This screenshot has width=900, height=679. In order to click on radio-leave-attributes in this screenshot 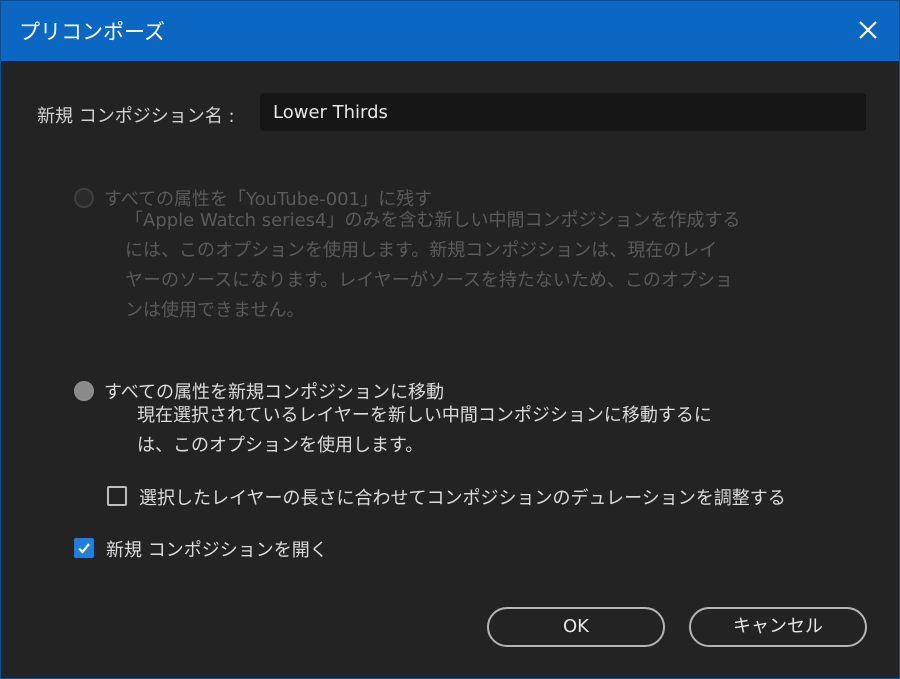, I will do `click(84, 198)`.